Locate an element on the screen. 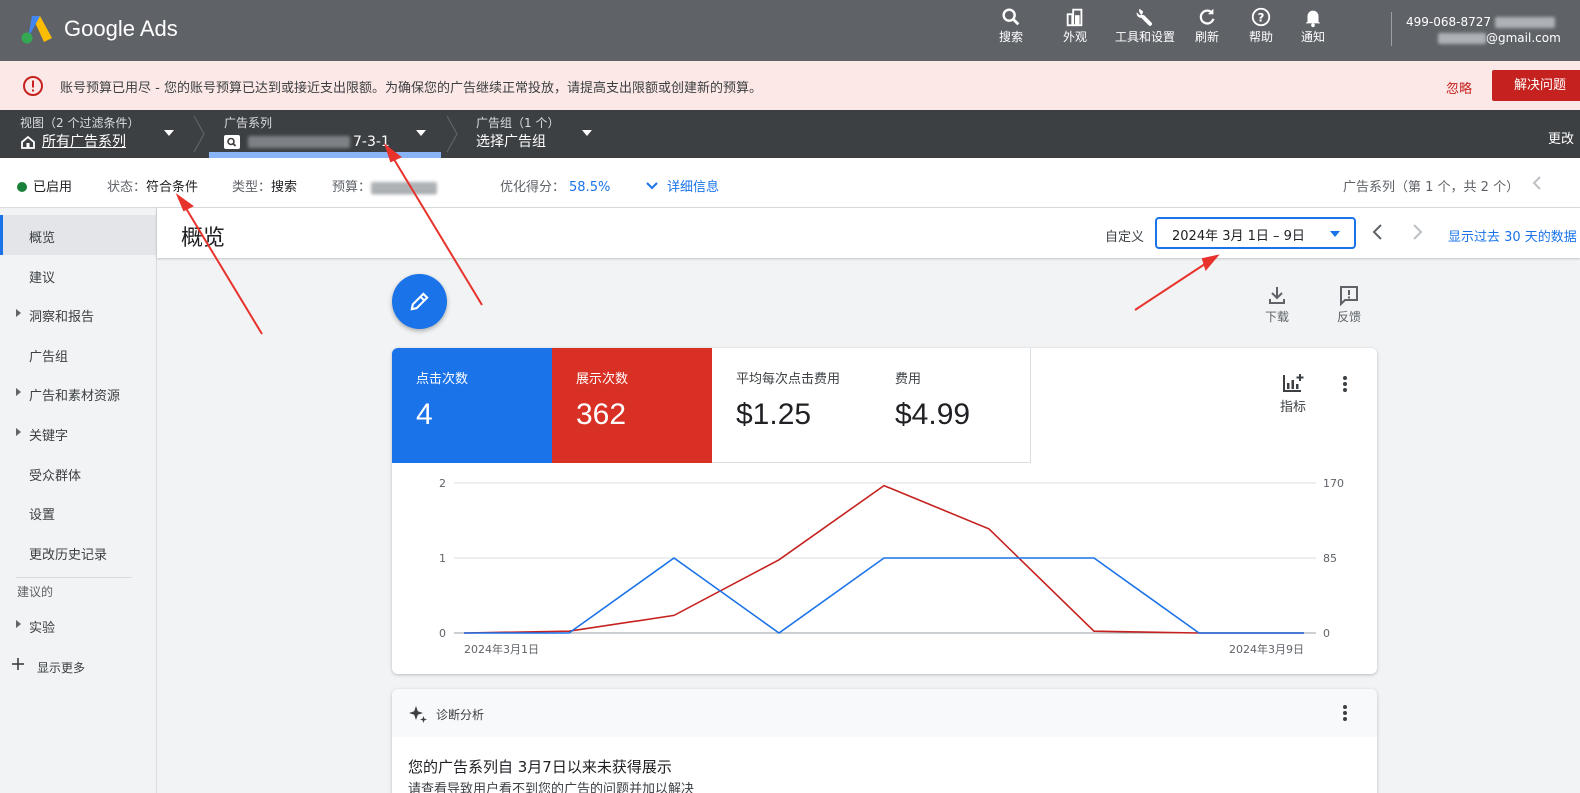 This screenshot has width=1580, height=793. clicks-series-line is located at coordinates (884, 595).